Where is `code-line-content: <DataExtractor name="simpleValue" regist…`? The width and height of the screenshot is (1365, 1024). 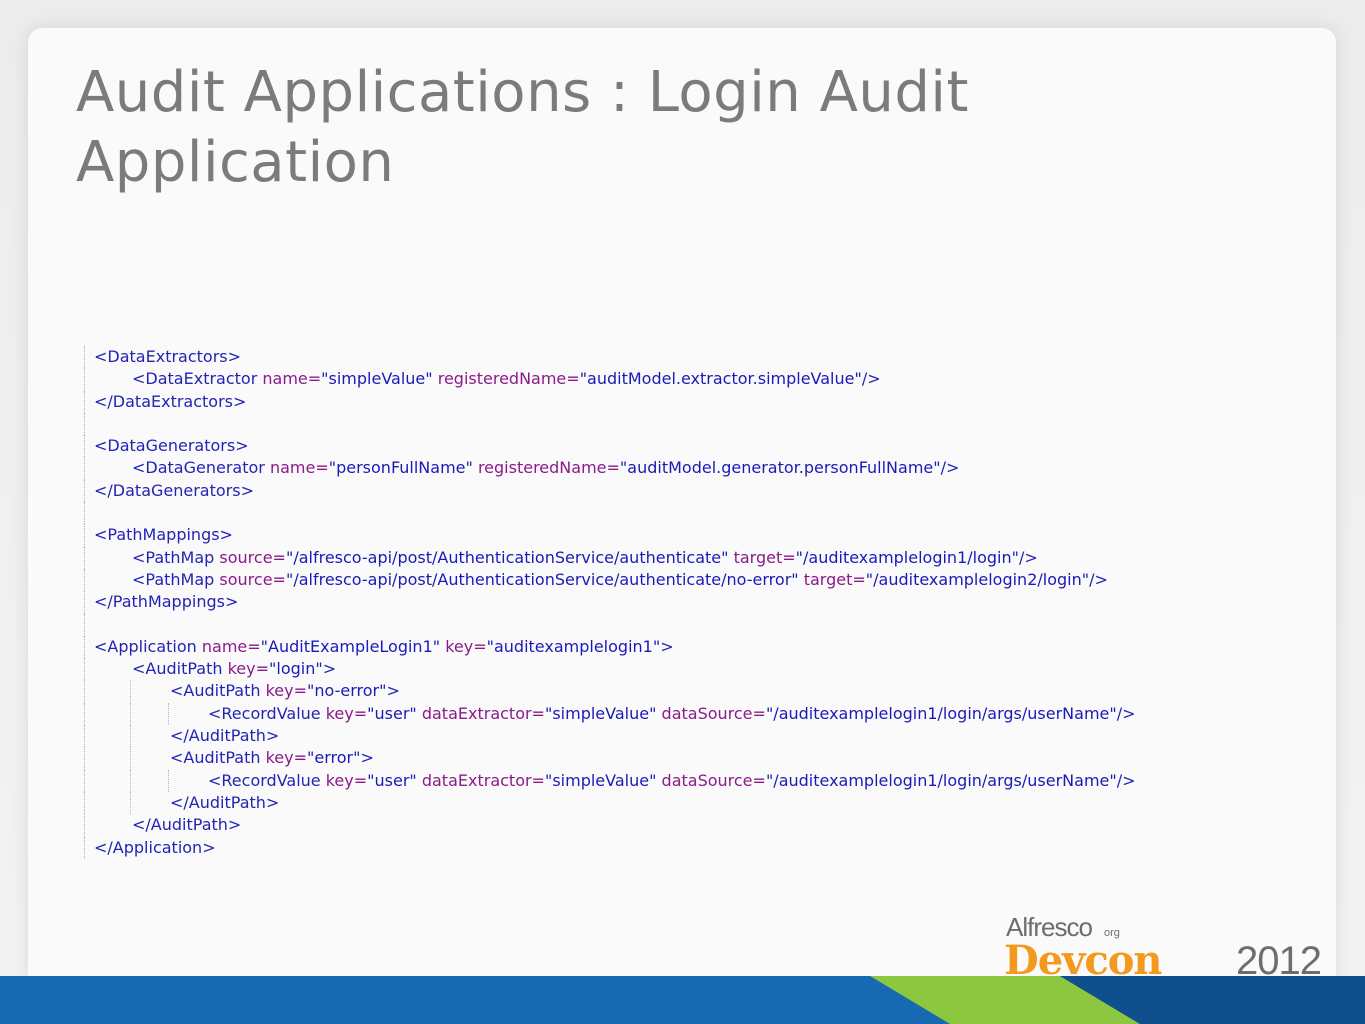 code-line-content: <DataExtractor name="simpleValue" regist… is located at coordinates (506, 379).